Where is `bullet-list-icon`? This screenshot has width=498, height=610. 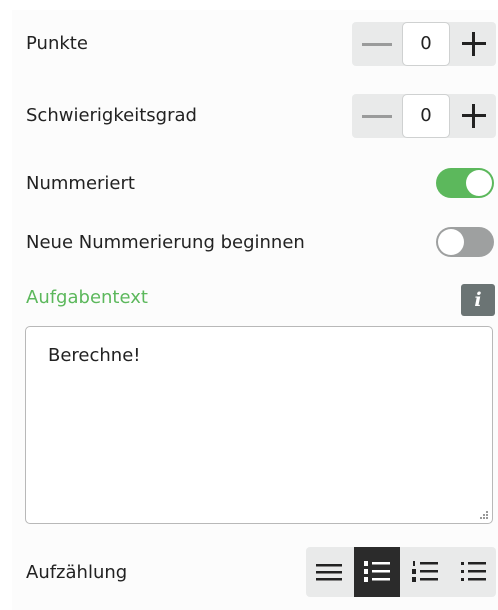 bullet-list-icon is located at coordinates (473, 571).